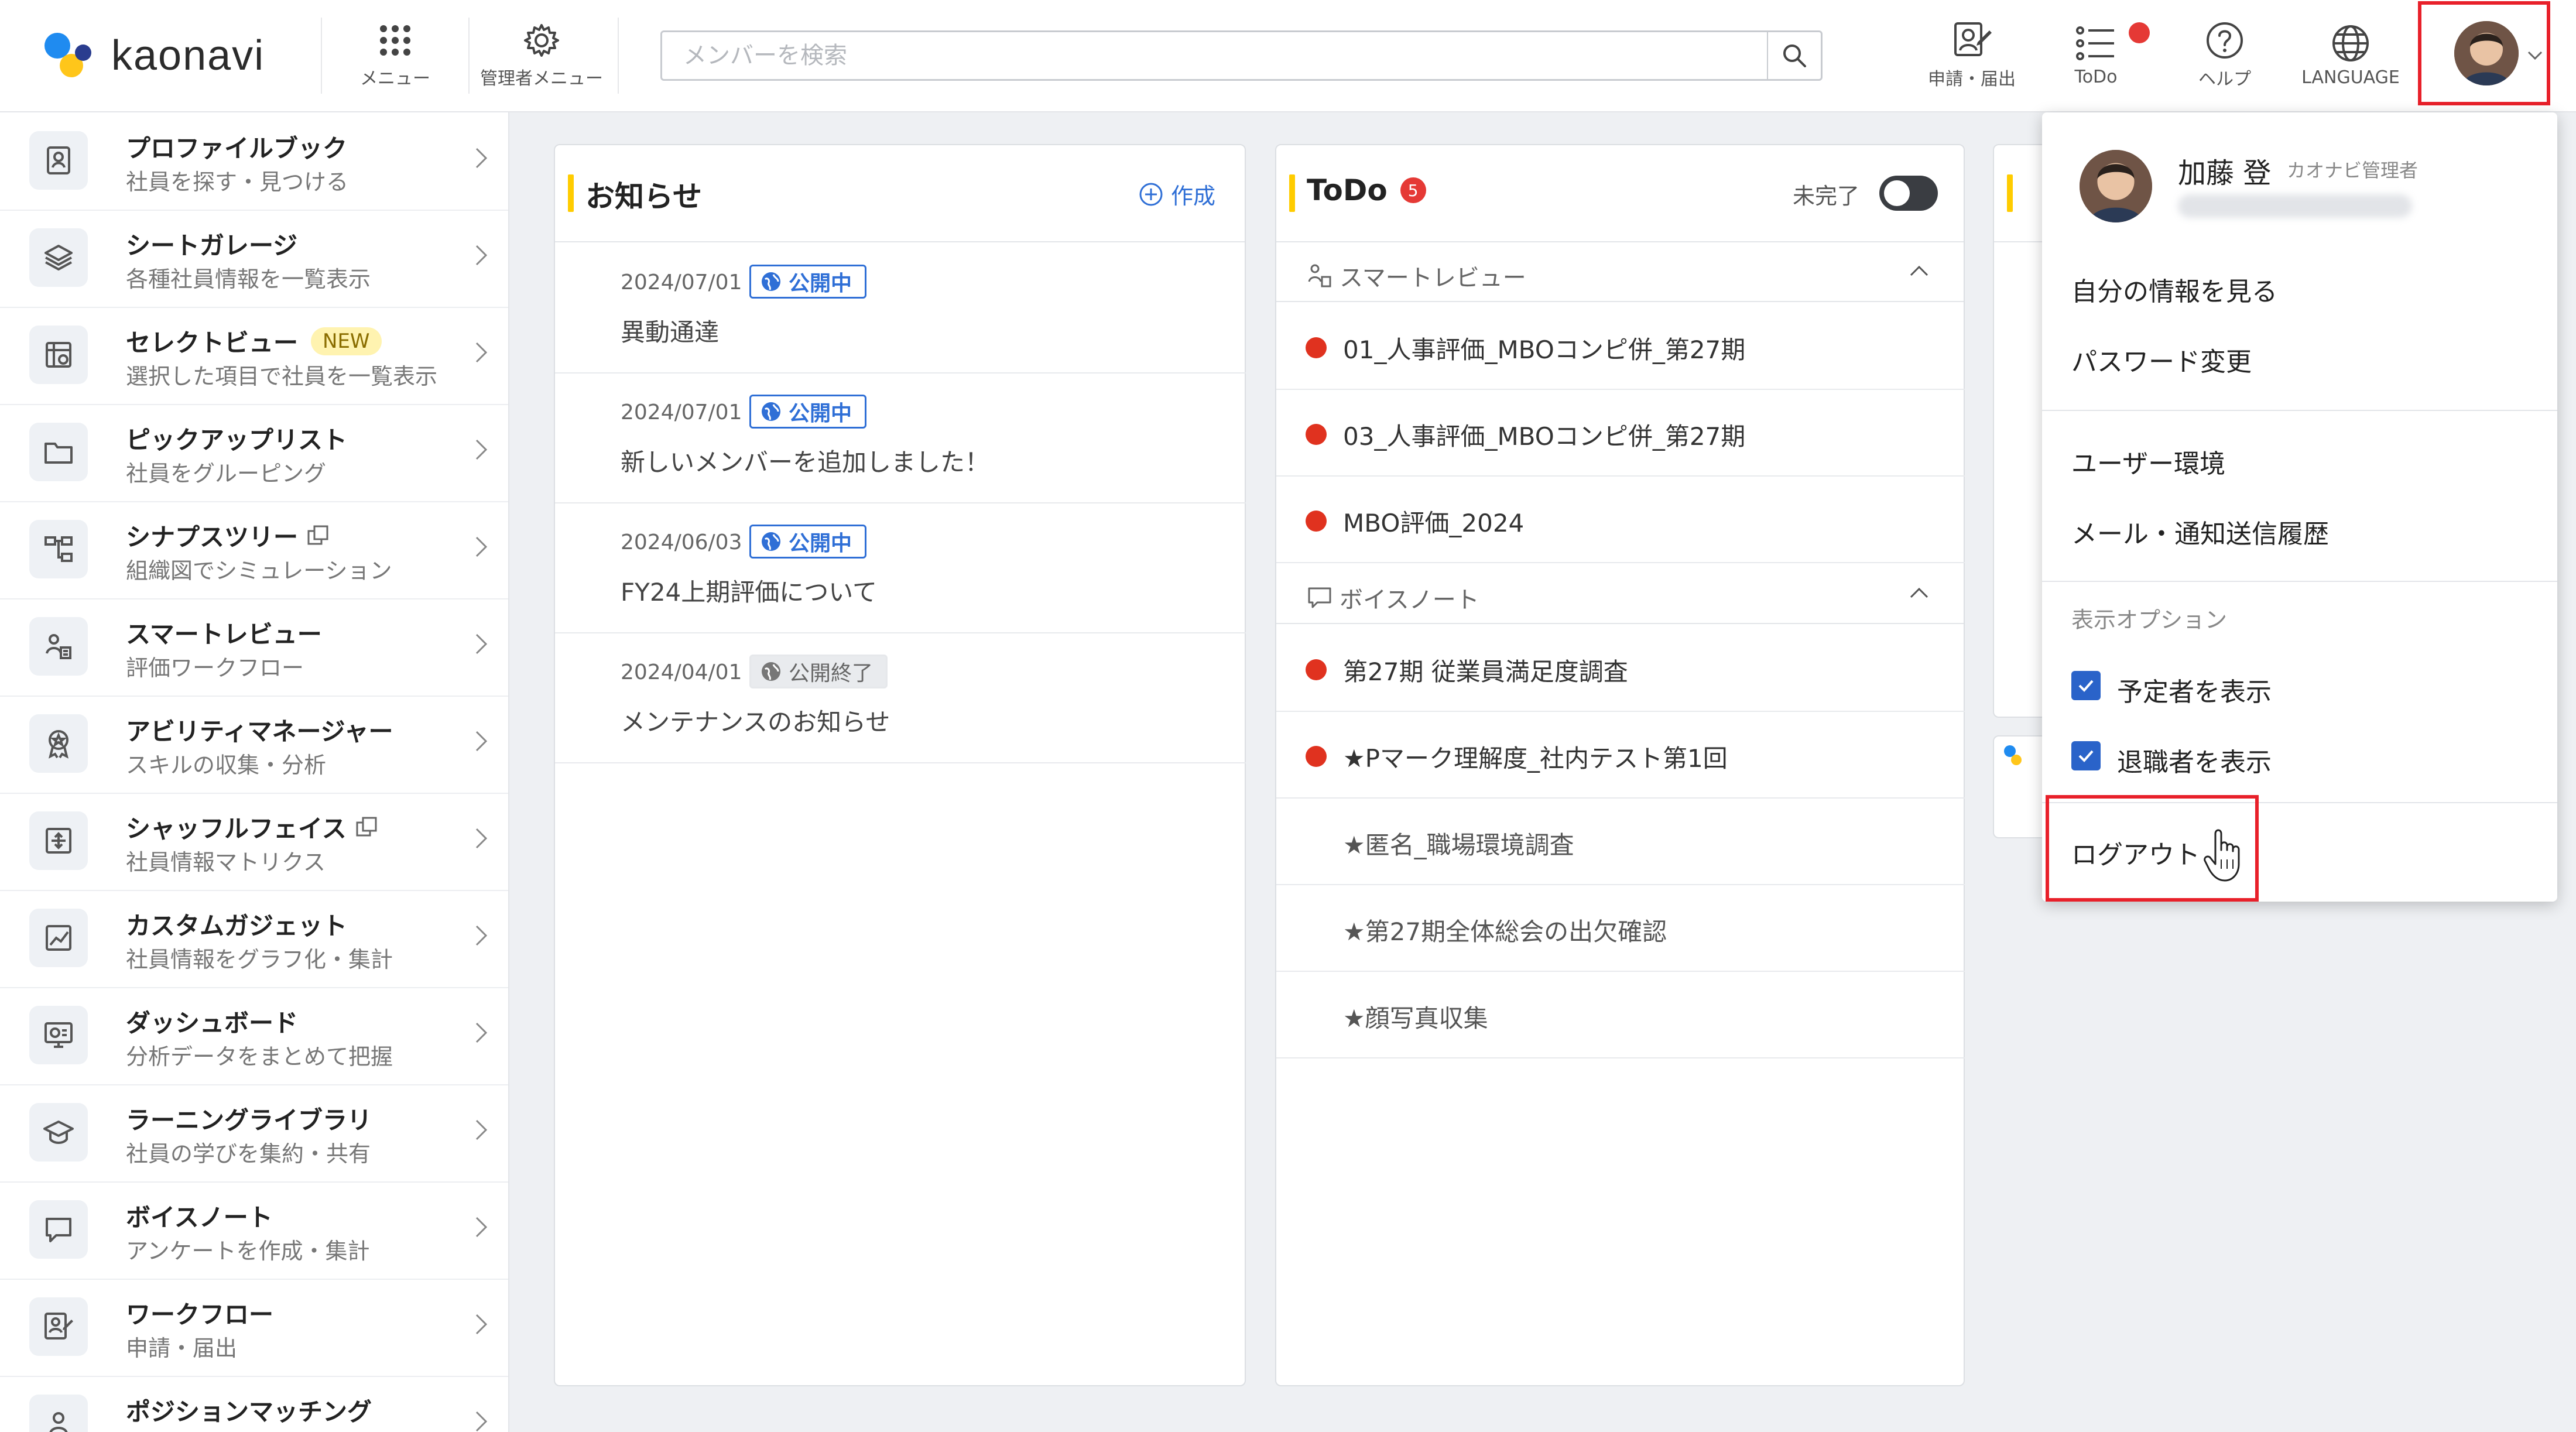  What do you see at coordinates (2086, 755) in the screenshot?
I see `show-retired-checkbox` at bounding box center [2086, 755].